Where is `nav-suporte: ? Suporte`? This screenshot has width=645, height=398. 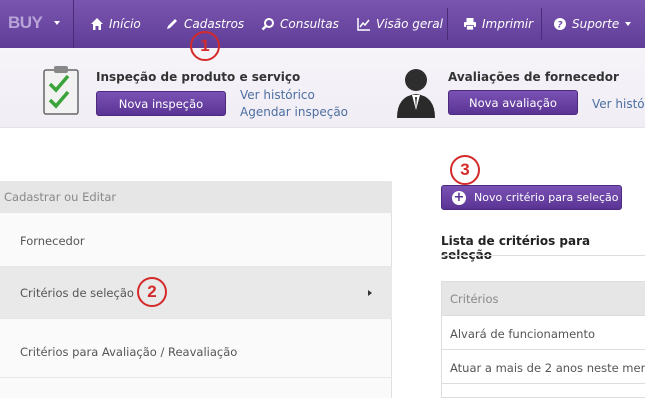
nav-suporte: ? Suporte is located at coordinates (592, 24).